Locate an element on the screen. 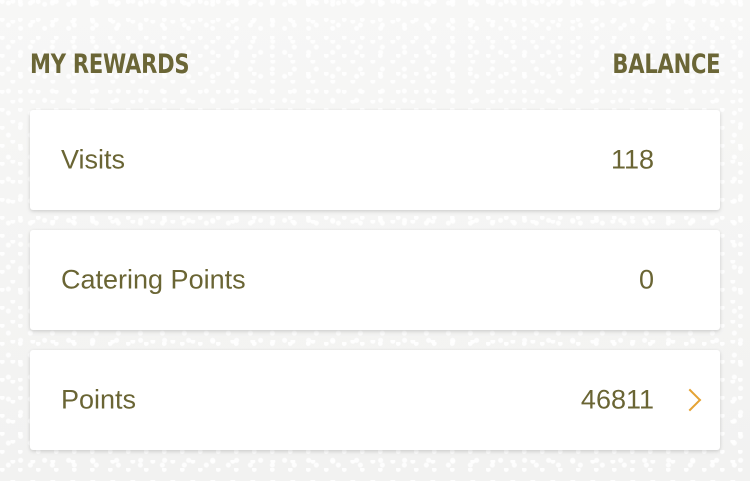 This screenshot has width=750, height=481. reward-label: Points is located at coordinates (99, 399).